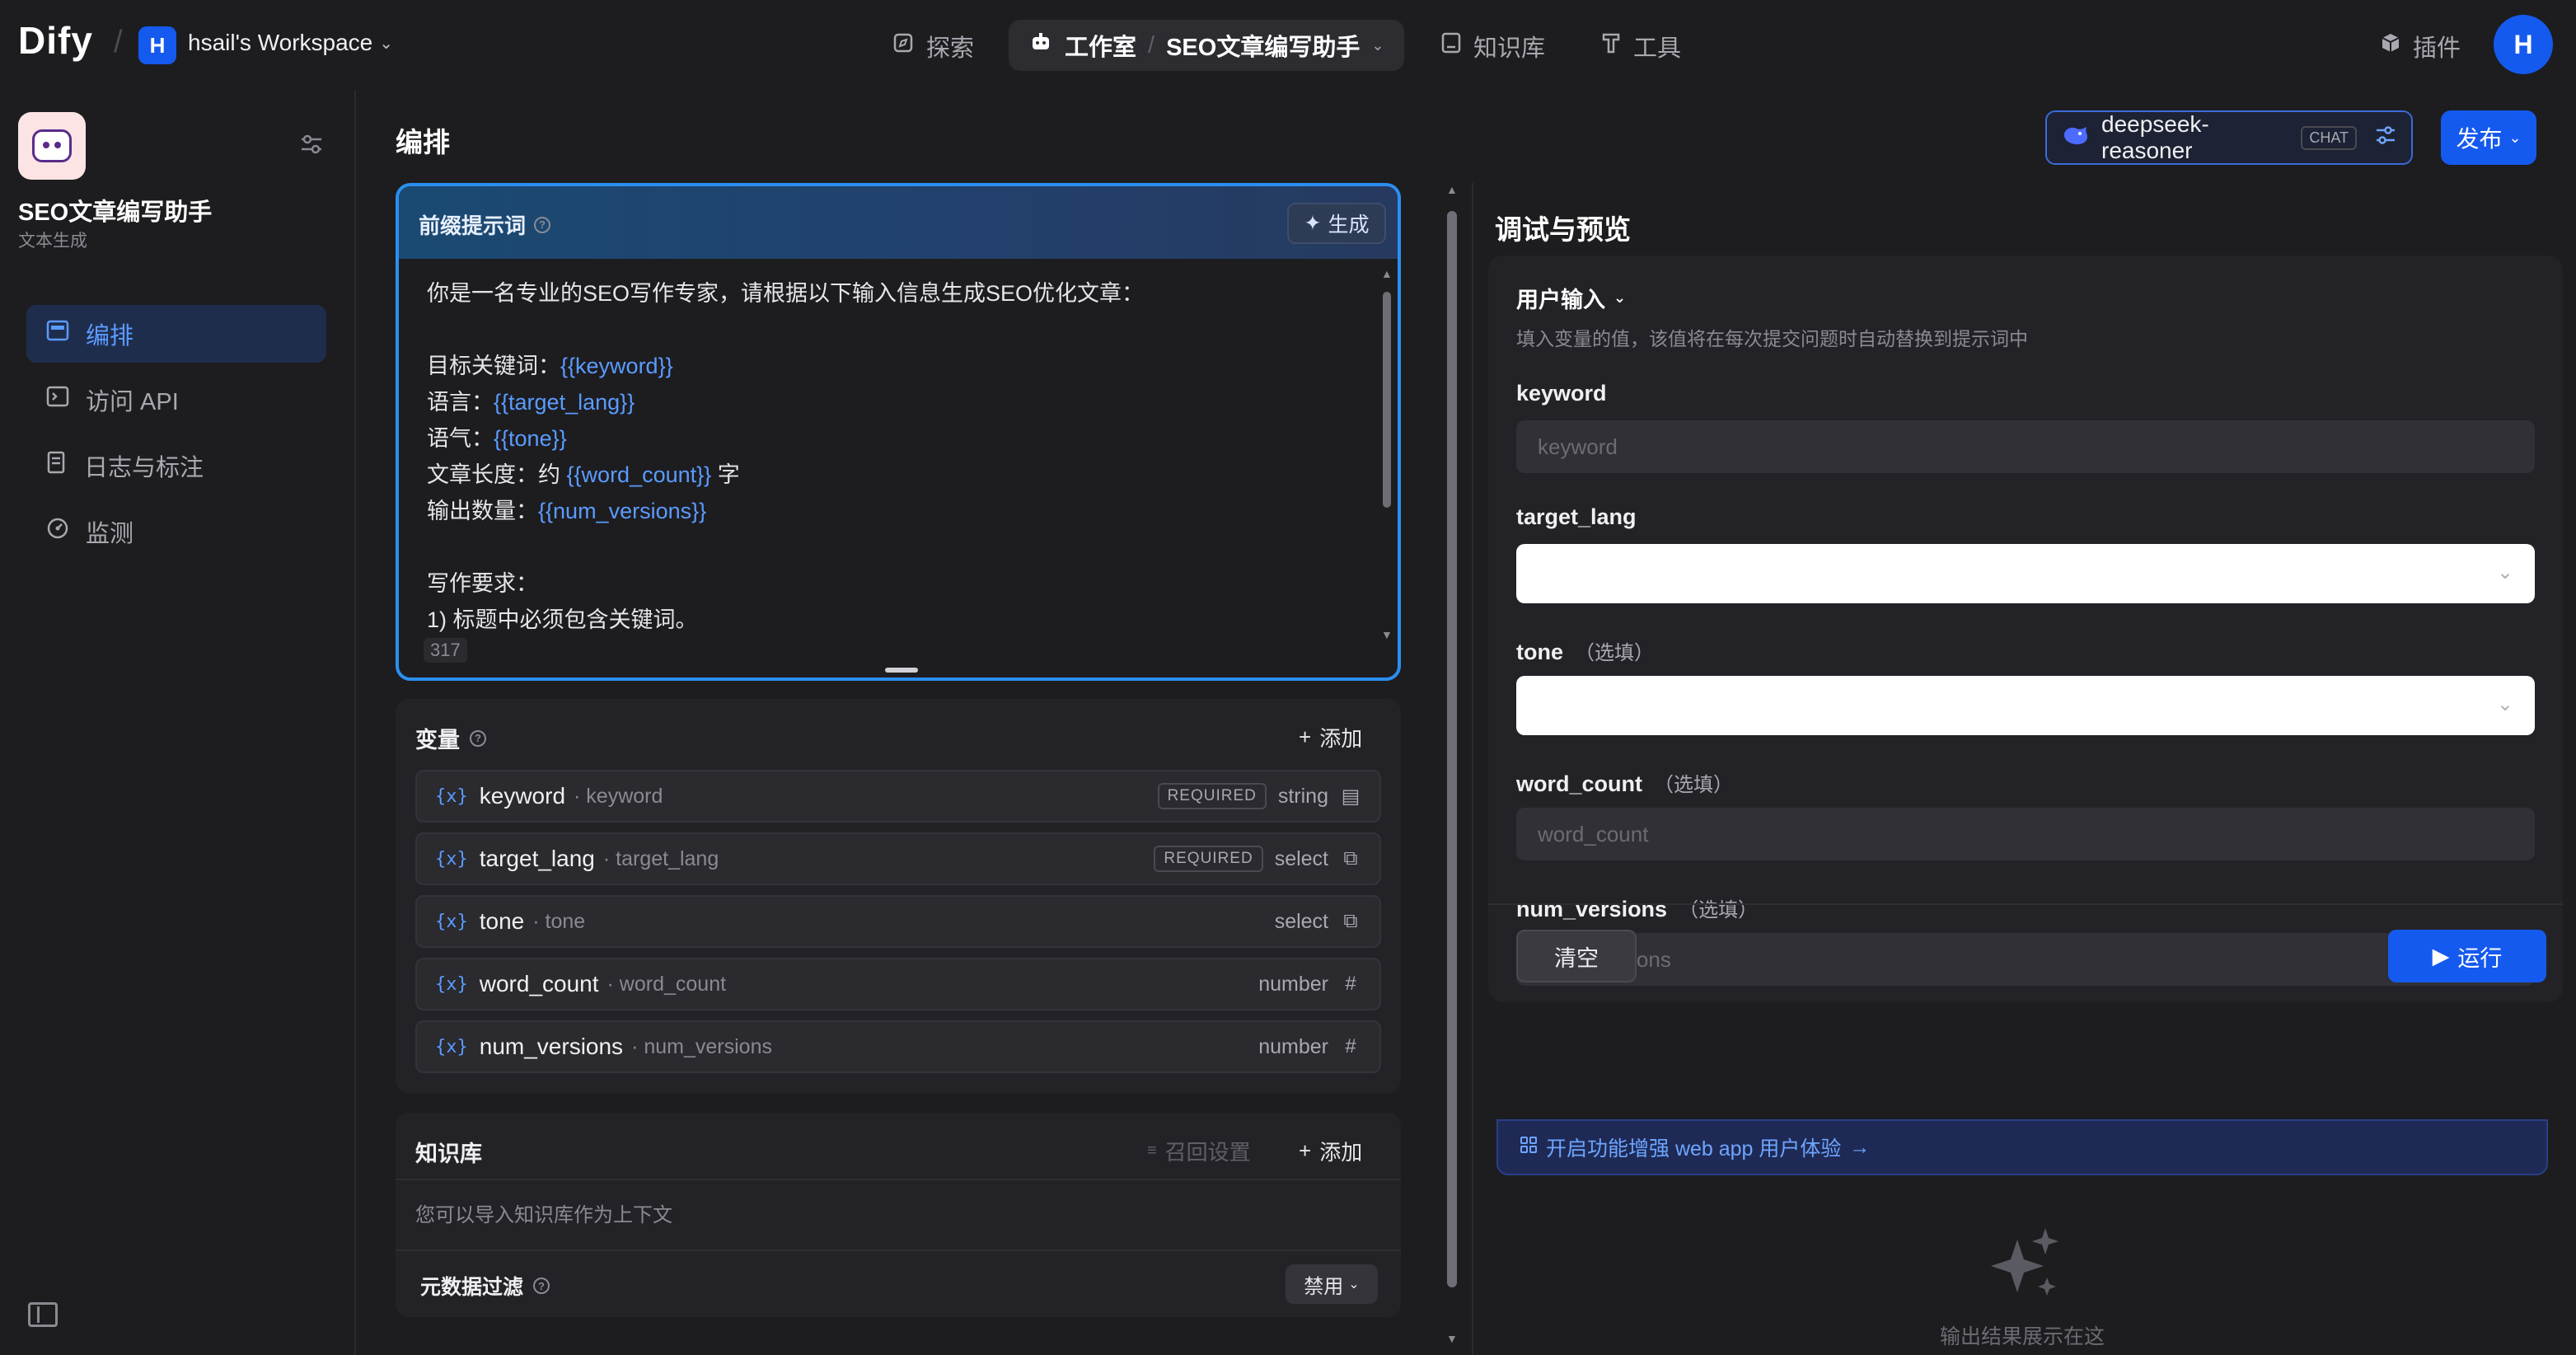  I want to click on variable-row: {x} num_versions · num_versions number #, so click(898, 1046).